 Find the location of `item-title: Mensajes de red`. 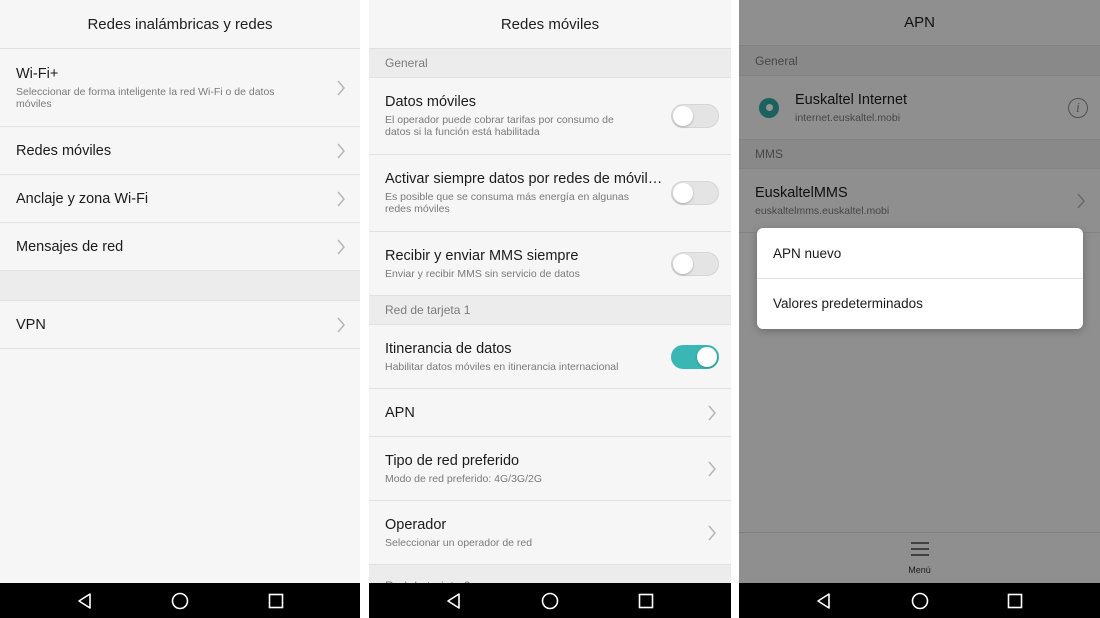

item-title: Mensajes de red is located at coordinates (70, 246).